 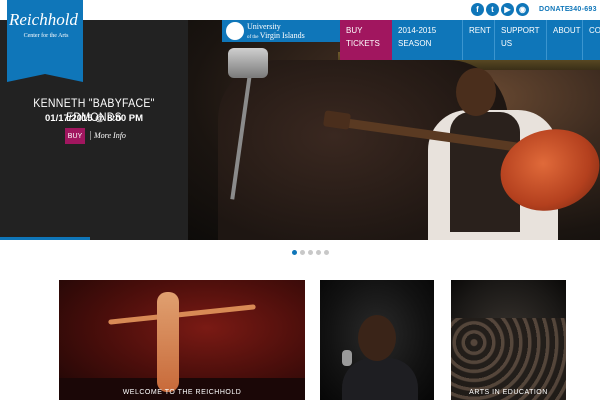 What do you see at coordinates (508, 392) in the screenshot?
I see `tile-label: ARTS IN EDUCATION` at bounding box center [508, 392].